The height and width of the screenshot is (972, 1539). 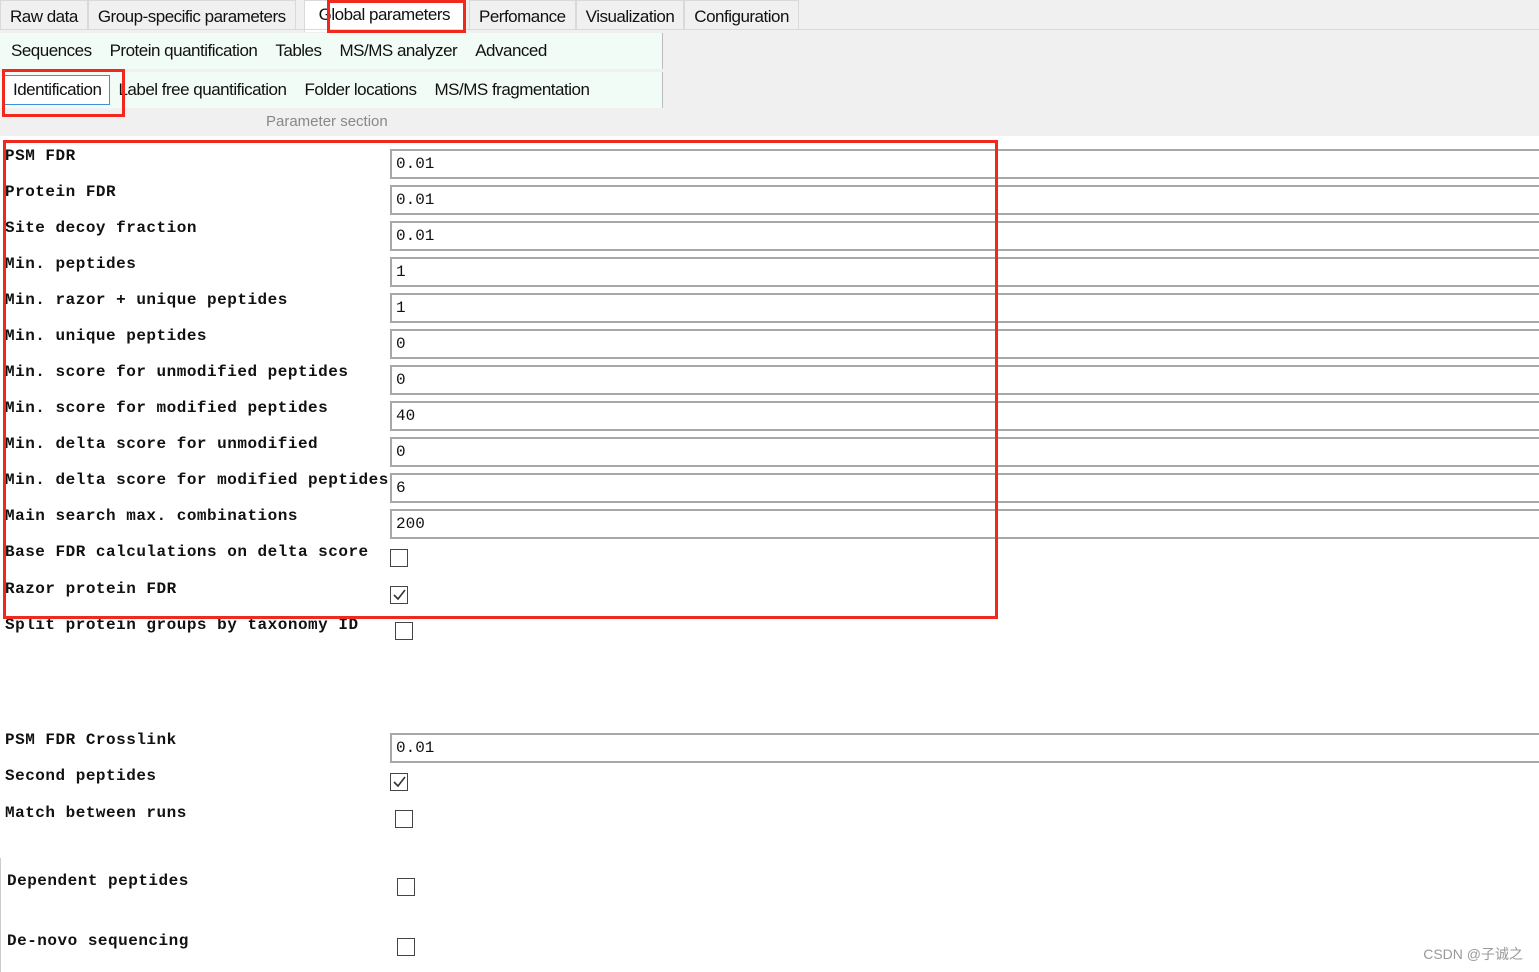 I want to click on param-row: De-novo sequencing, so click(x=769, y=946).